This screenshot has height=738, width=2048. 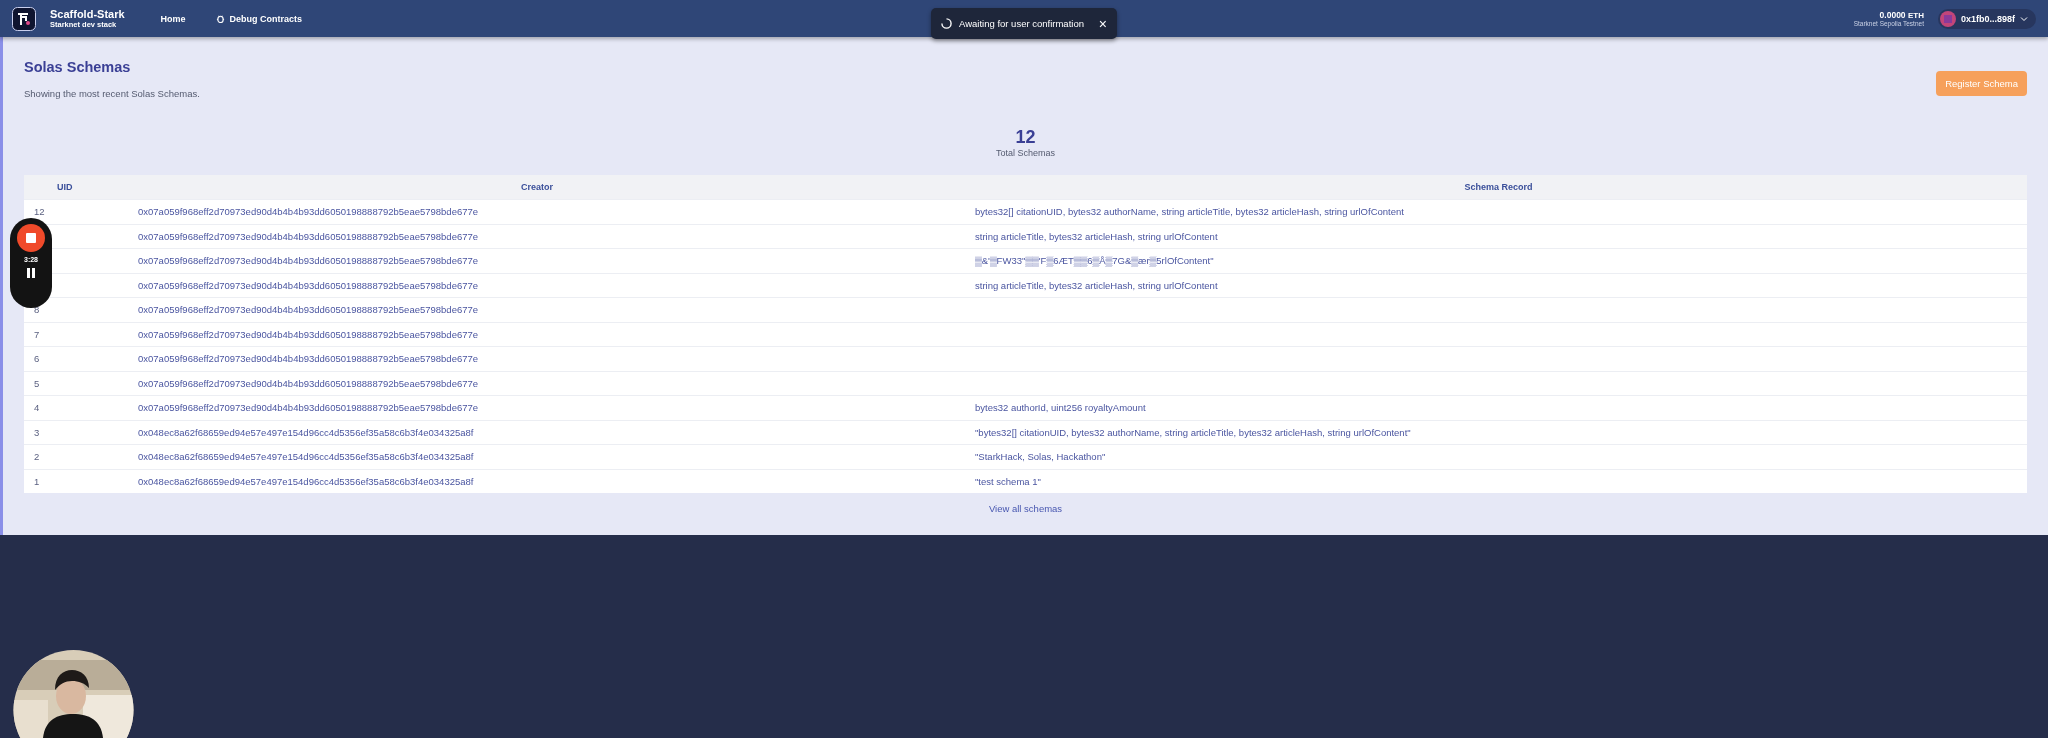 I want to click on nav-link: Home, so click(x=173, y=18).